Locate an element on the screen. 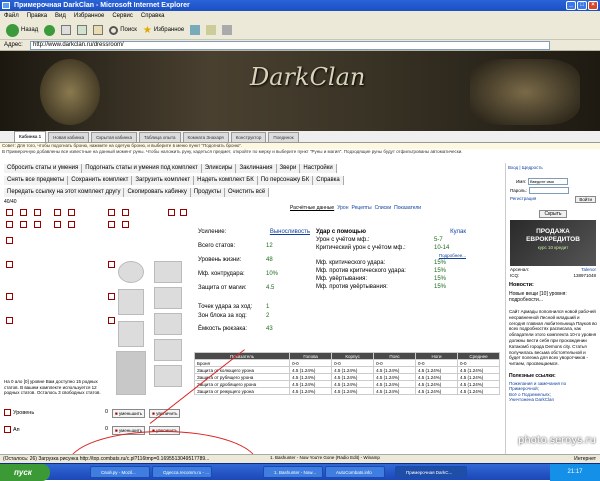 Image resolution: width=600 pixels, height=481 pixels. menu-tools: Сервис is located at coordinates (122, 16).